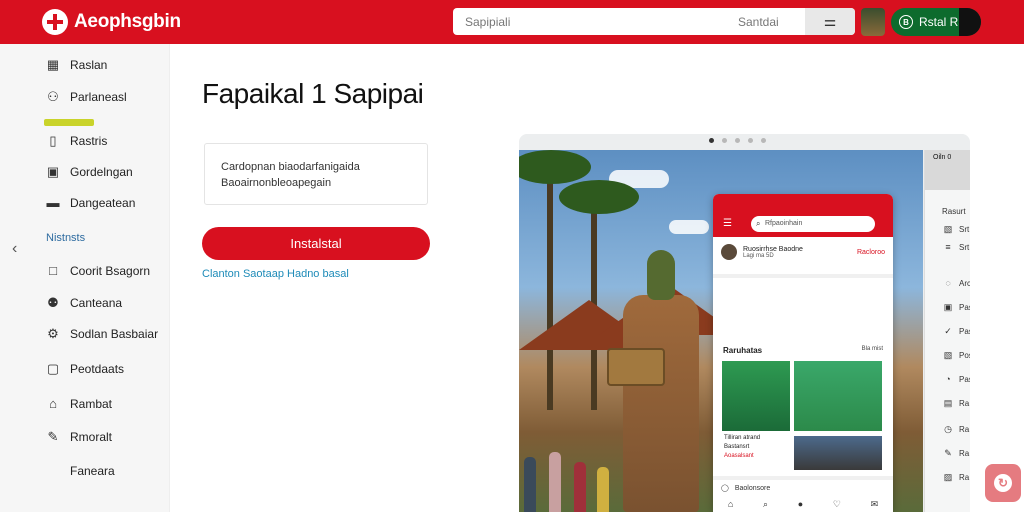 This screenshot has width=1024, height=512. Describe the element at coordinates (948, 331) in the screenshot. I see `check-icon: ✓` at that location.